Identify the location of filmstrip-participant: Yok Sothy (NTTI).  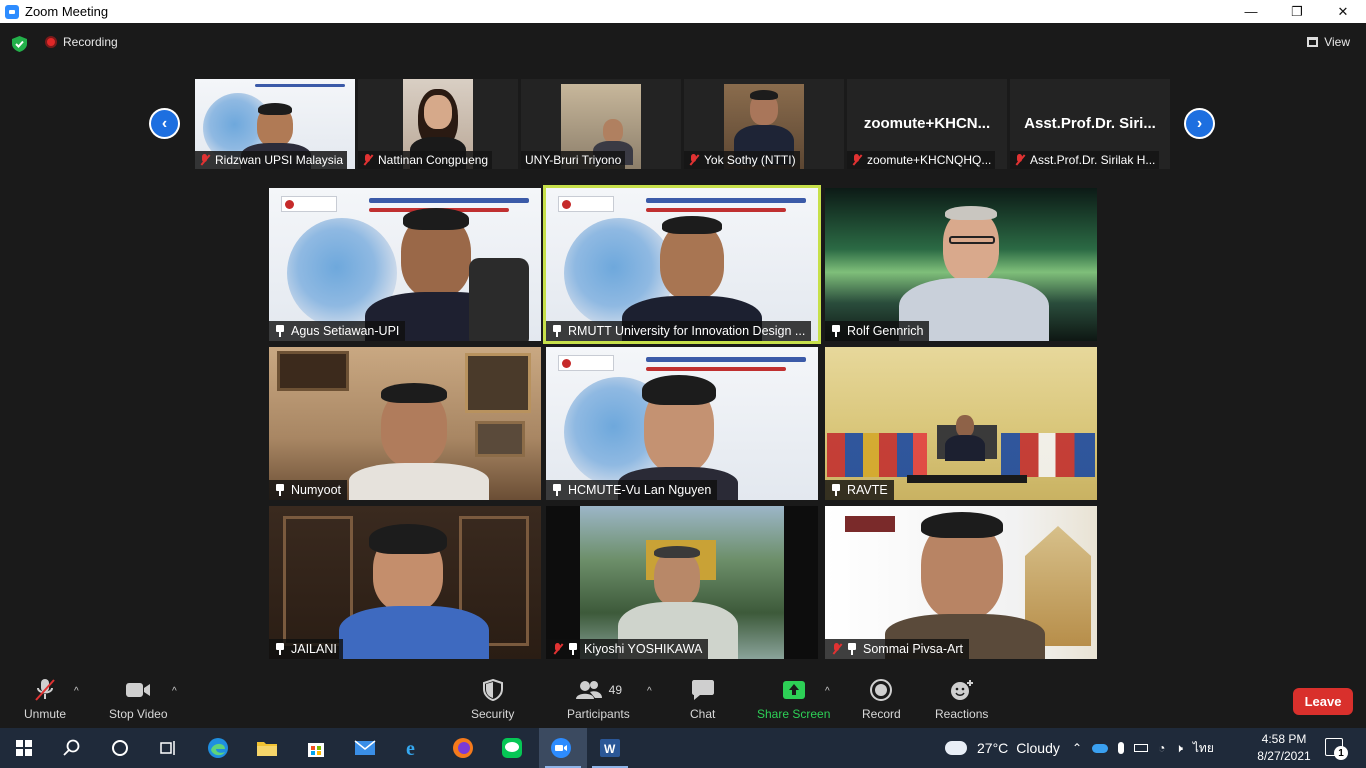
(764, 124).